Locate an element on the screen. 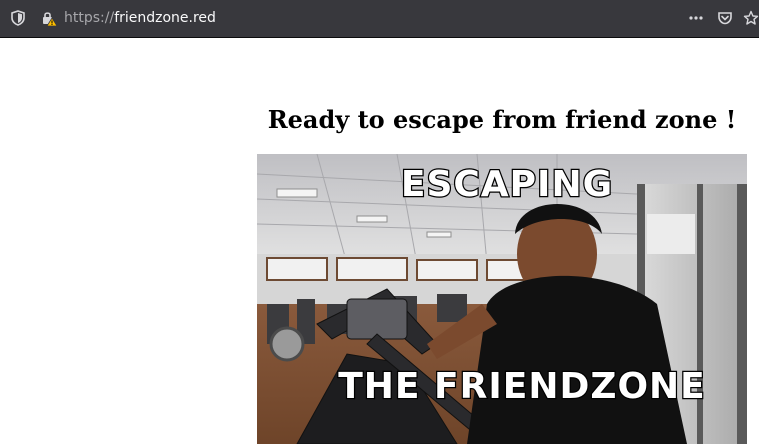 This screenshot has height=444, width=759. bottom-caption: THE FRIENDZONE is located at coordinates (522, 386).